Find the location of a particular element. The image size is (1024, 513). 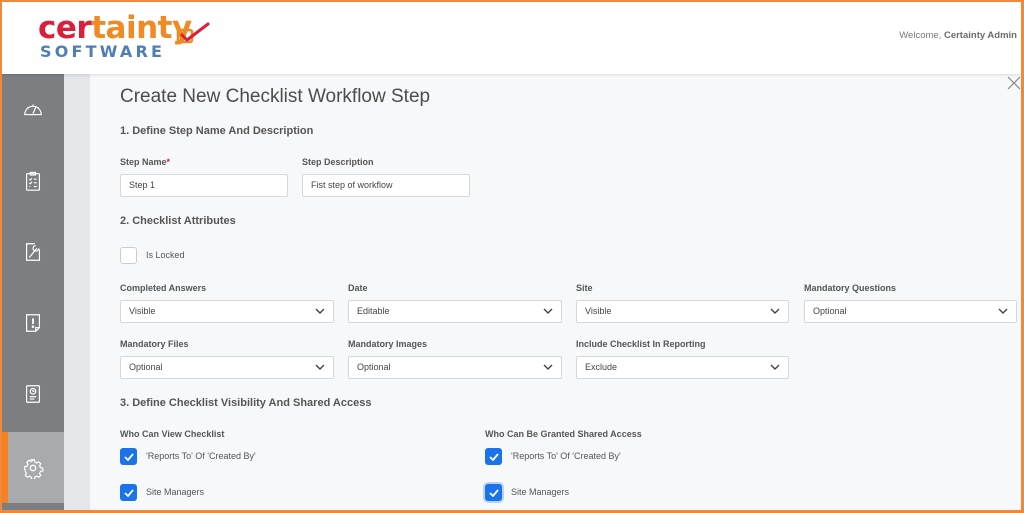

shared-site-managers-checkbox is located at coordinates (493, 492).